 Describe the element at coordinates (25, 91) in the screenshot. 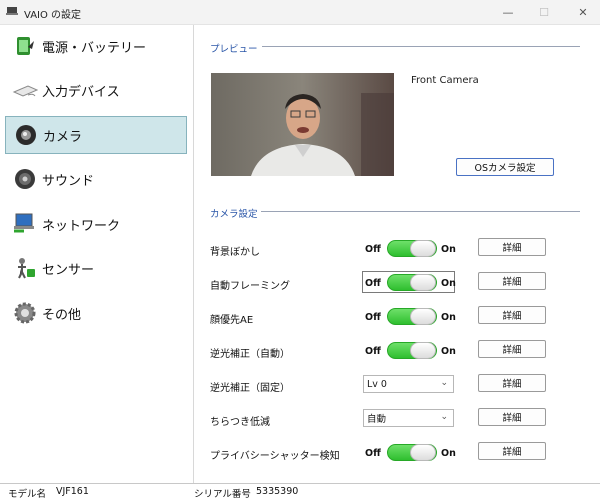

I see `keyboard-icon` at that location.